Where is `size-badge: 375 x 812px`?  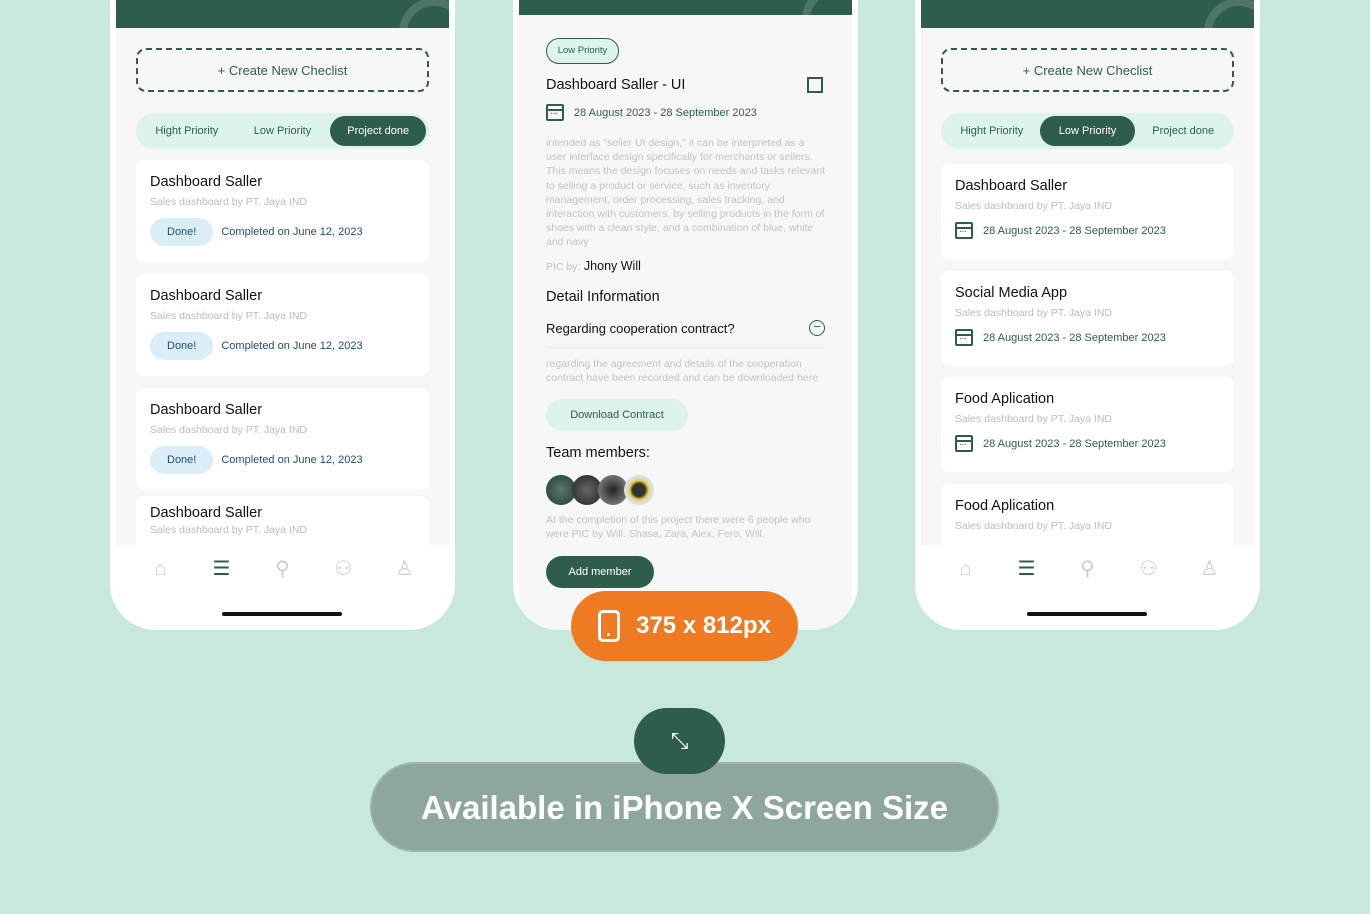 size-badge: 375 x 812px is located at coordinates (684, 626).